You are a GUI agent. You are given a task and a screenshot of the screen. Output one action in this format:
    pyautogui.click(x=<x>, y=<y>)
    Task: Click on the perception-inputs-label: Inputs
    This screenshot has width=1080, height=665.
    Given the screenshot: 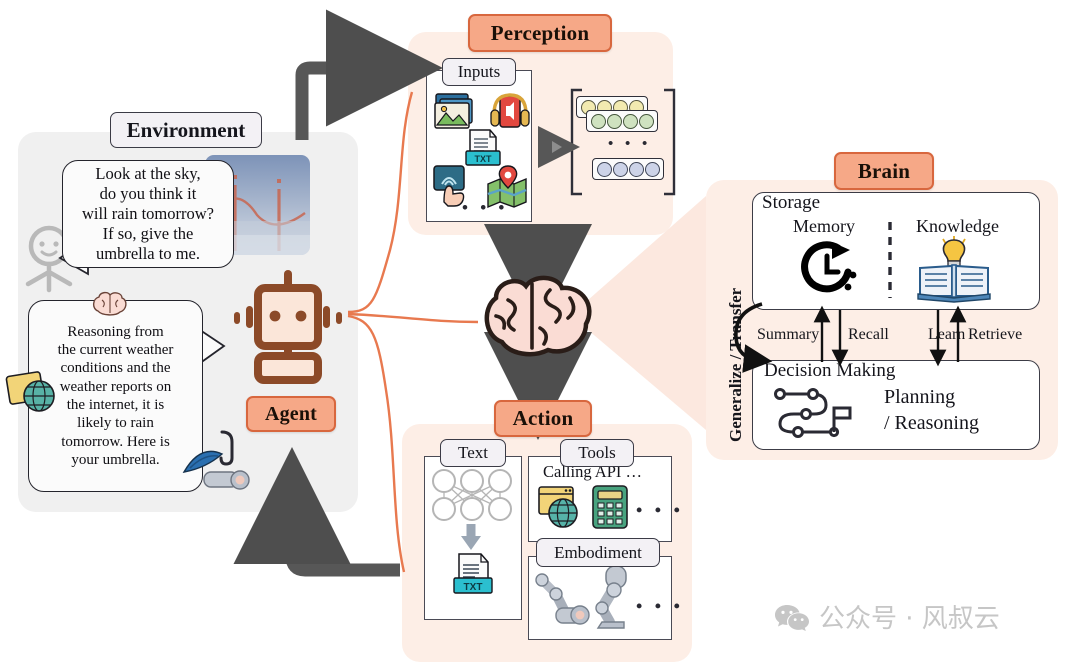 What is the action you would take?
    pyautogui.click(x=479, y=72)
    